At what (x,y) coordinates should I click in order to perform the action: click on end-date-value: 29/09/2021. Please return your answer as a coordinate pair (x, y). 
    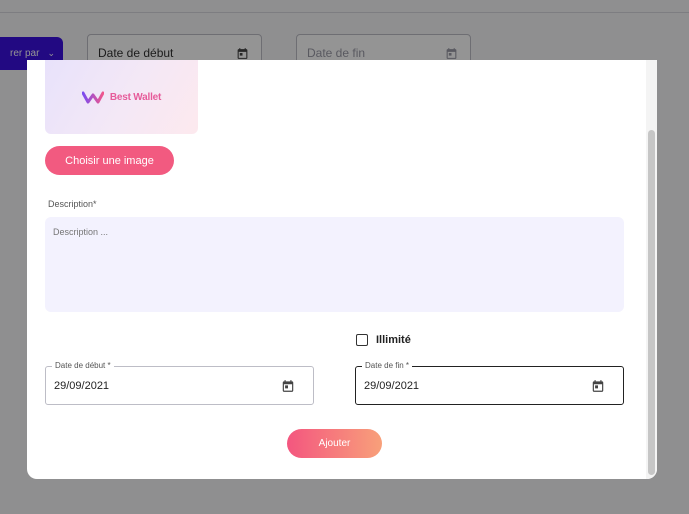
    Looking at the image, I should click on (392, 386).